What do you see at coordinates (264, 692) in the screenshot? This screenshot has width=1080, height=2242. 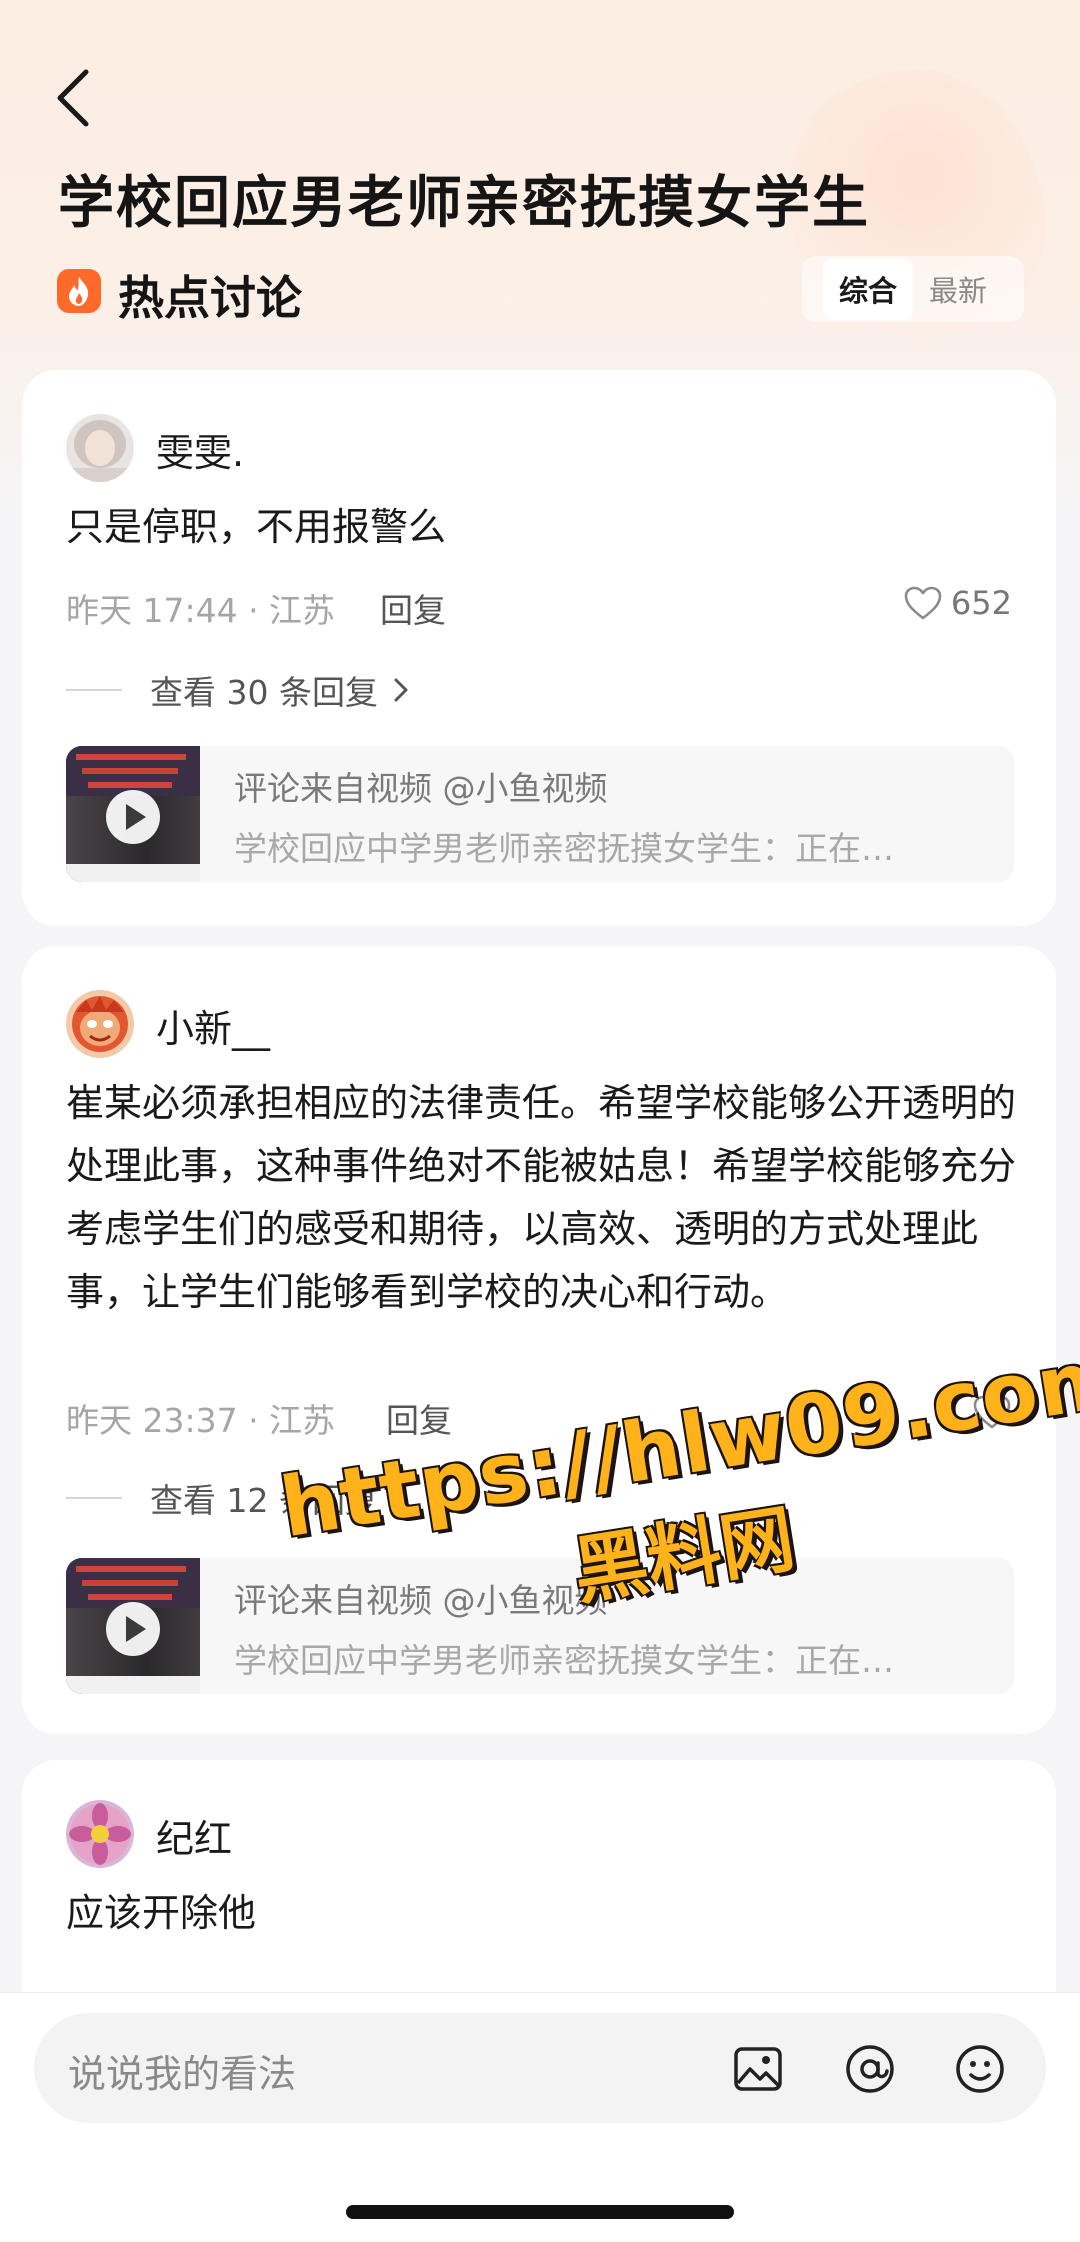 I see `view-replies-label: 查看 30 条回复` at bounding box center [264, 692].